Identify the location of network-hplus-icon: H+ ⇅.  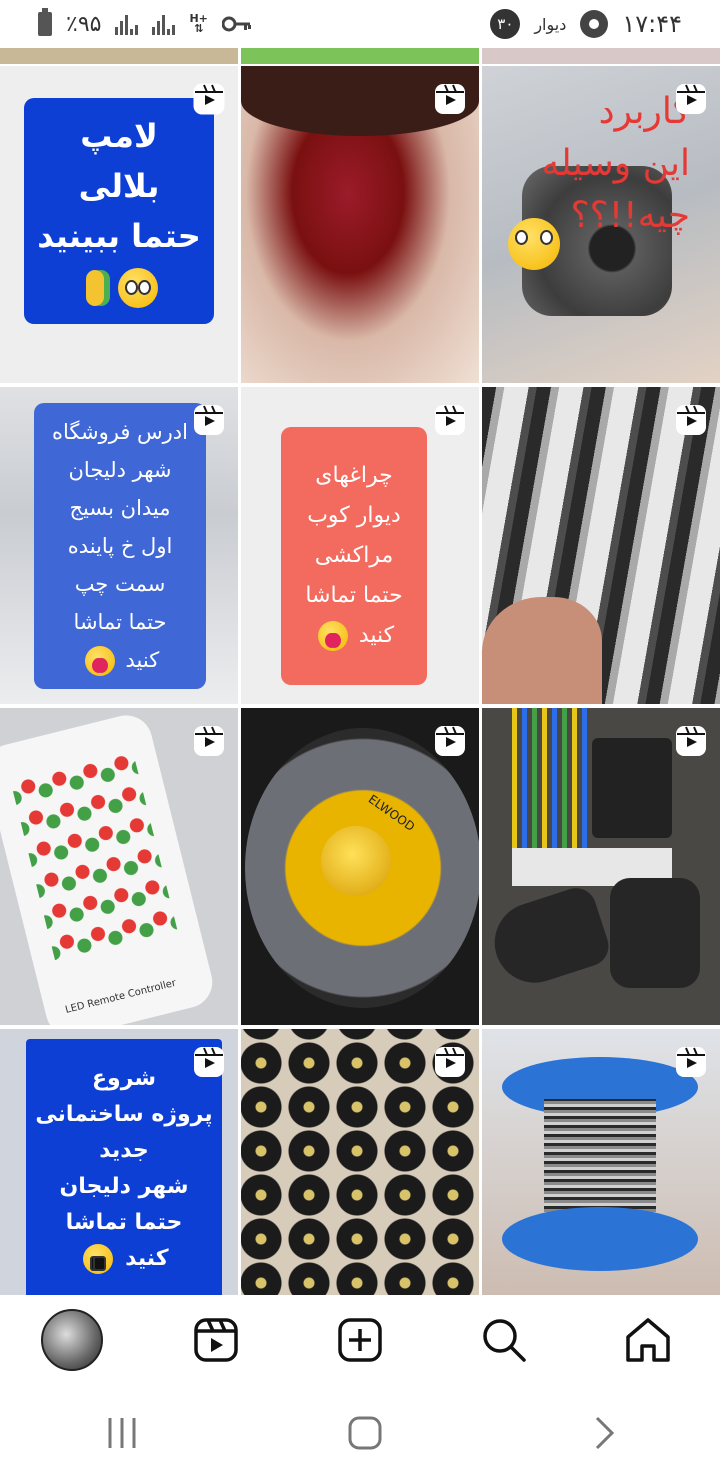
(198, 23).